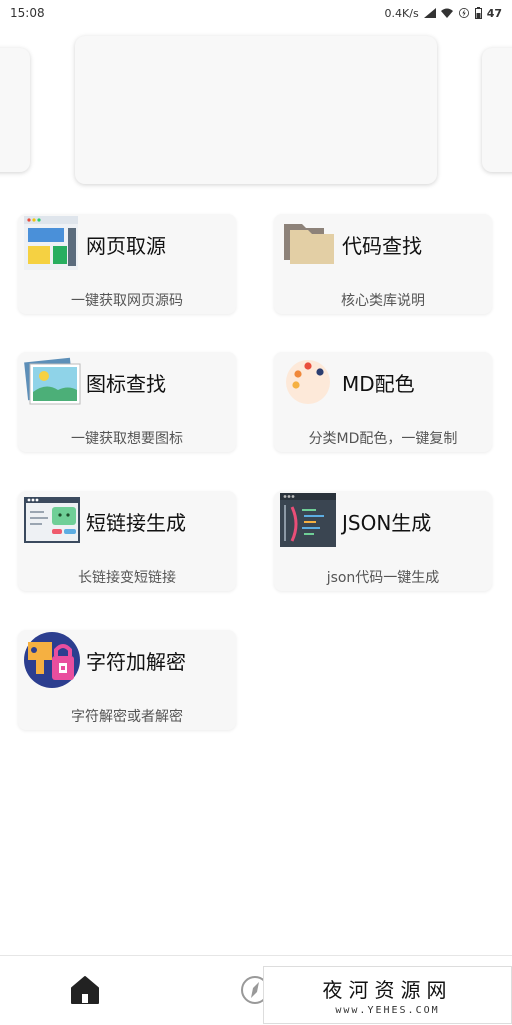  Describe the element at coordinates (52, 520) in the screenshot. I see `short-link-icon` at that location.